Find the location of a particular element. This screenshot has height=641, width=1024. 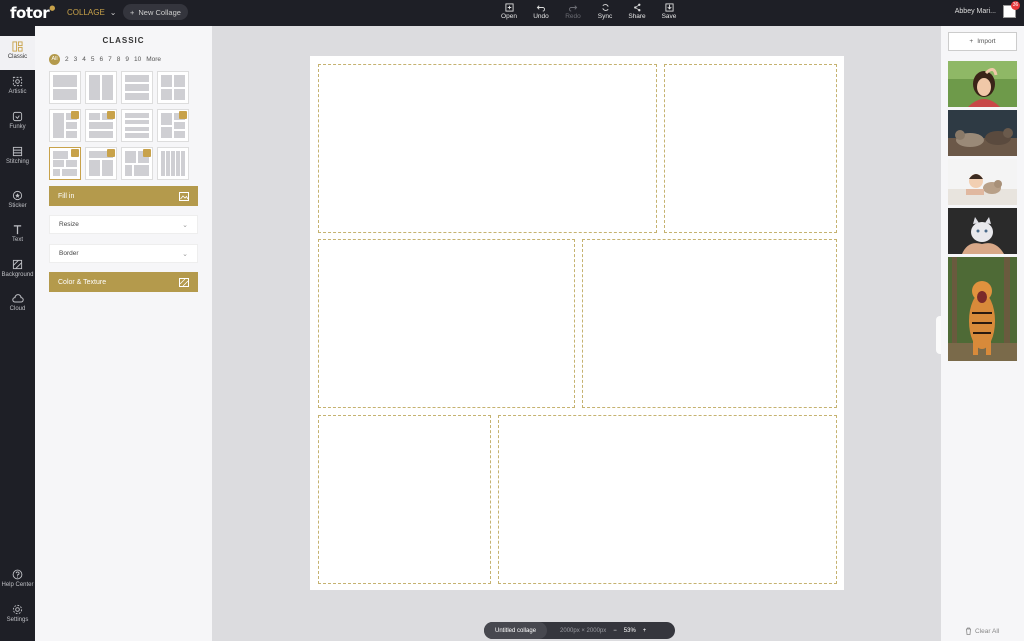

rail-item-artistic: Artistic is located at coordinates (17, 85).